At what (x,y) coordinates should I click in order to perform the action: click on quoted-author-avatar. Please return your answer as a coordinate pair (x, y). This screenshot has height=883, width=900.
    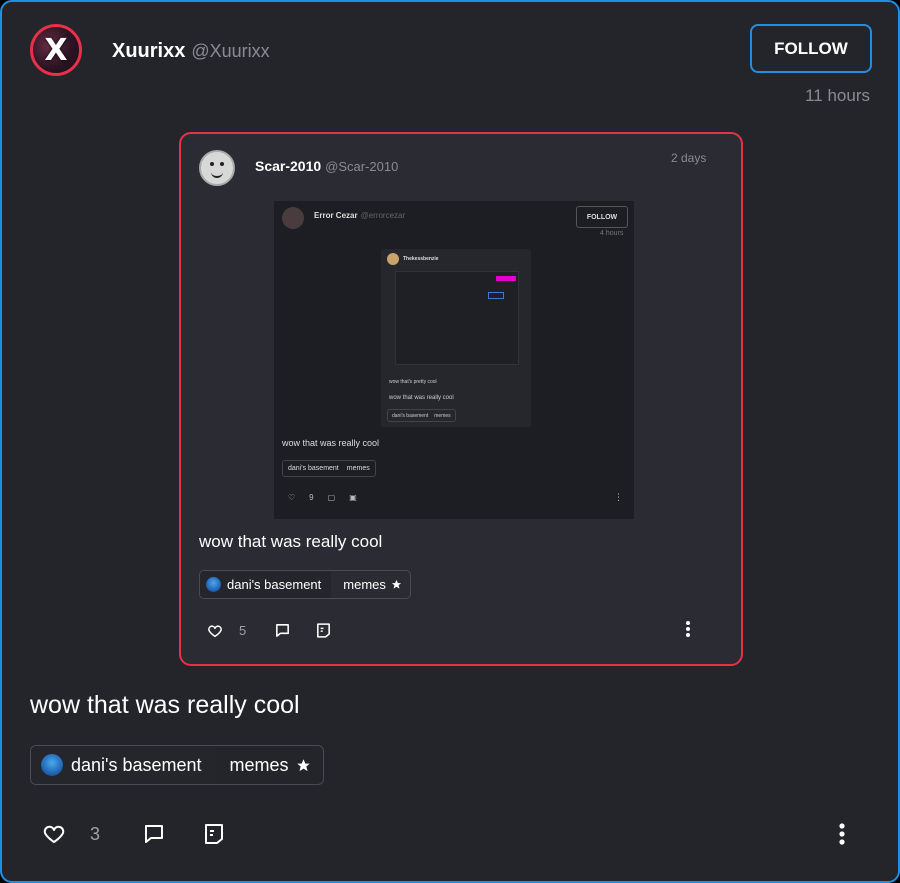
    Looking at the image, I should click on (217, 168).